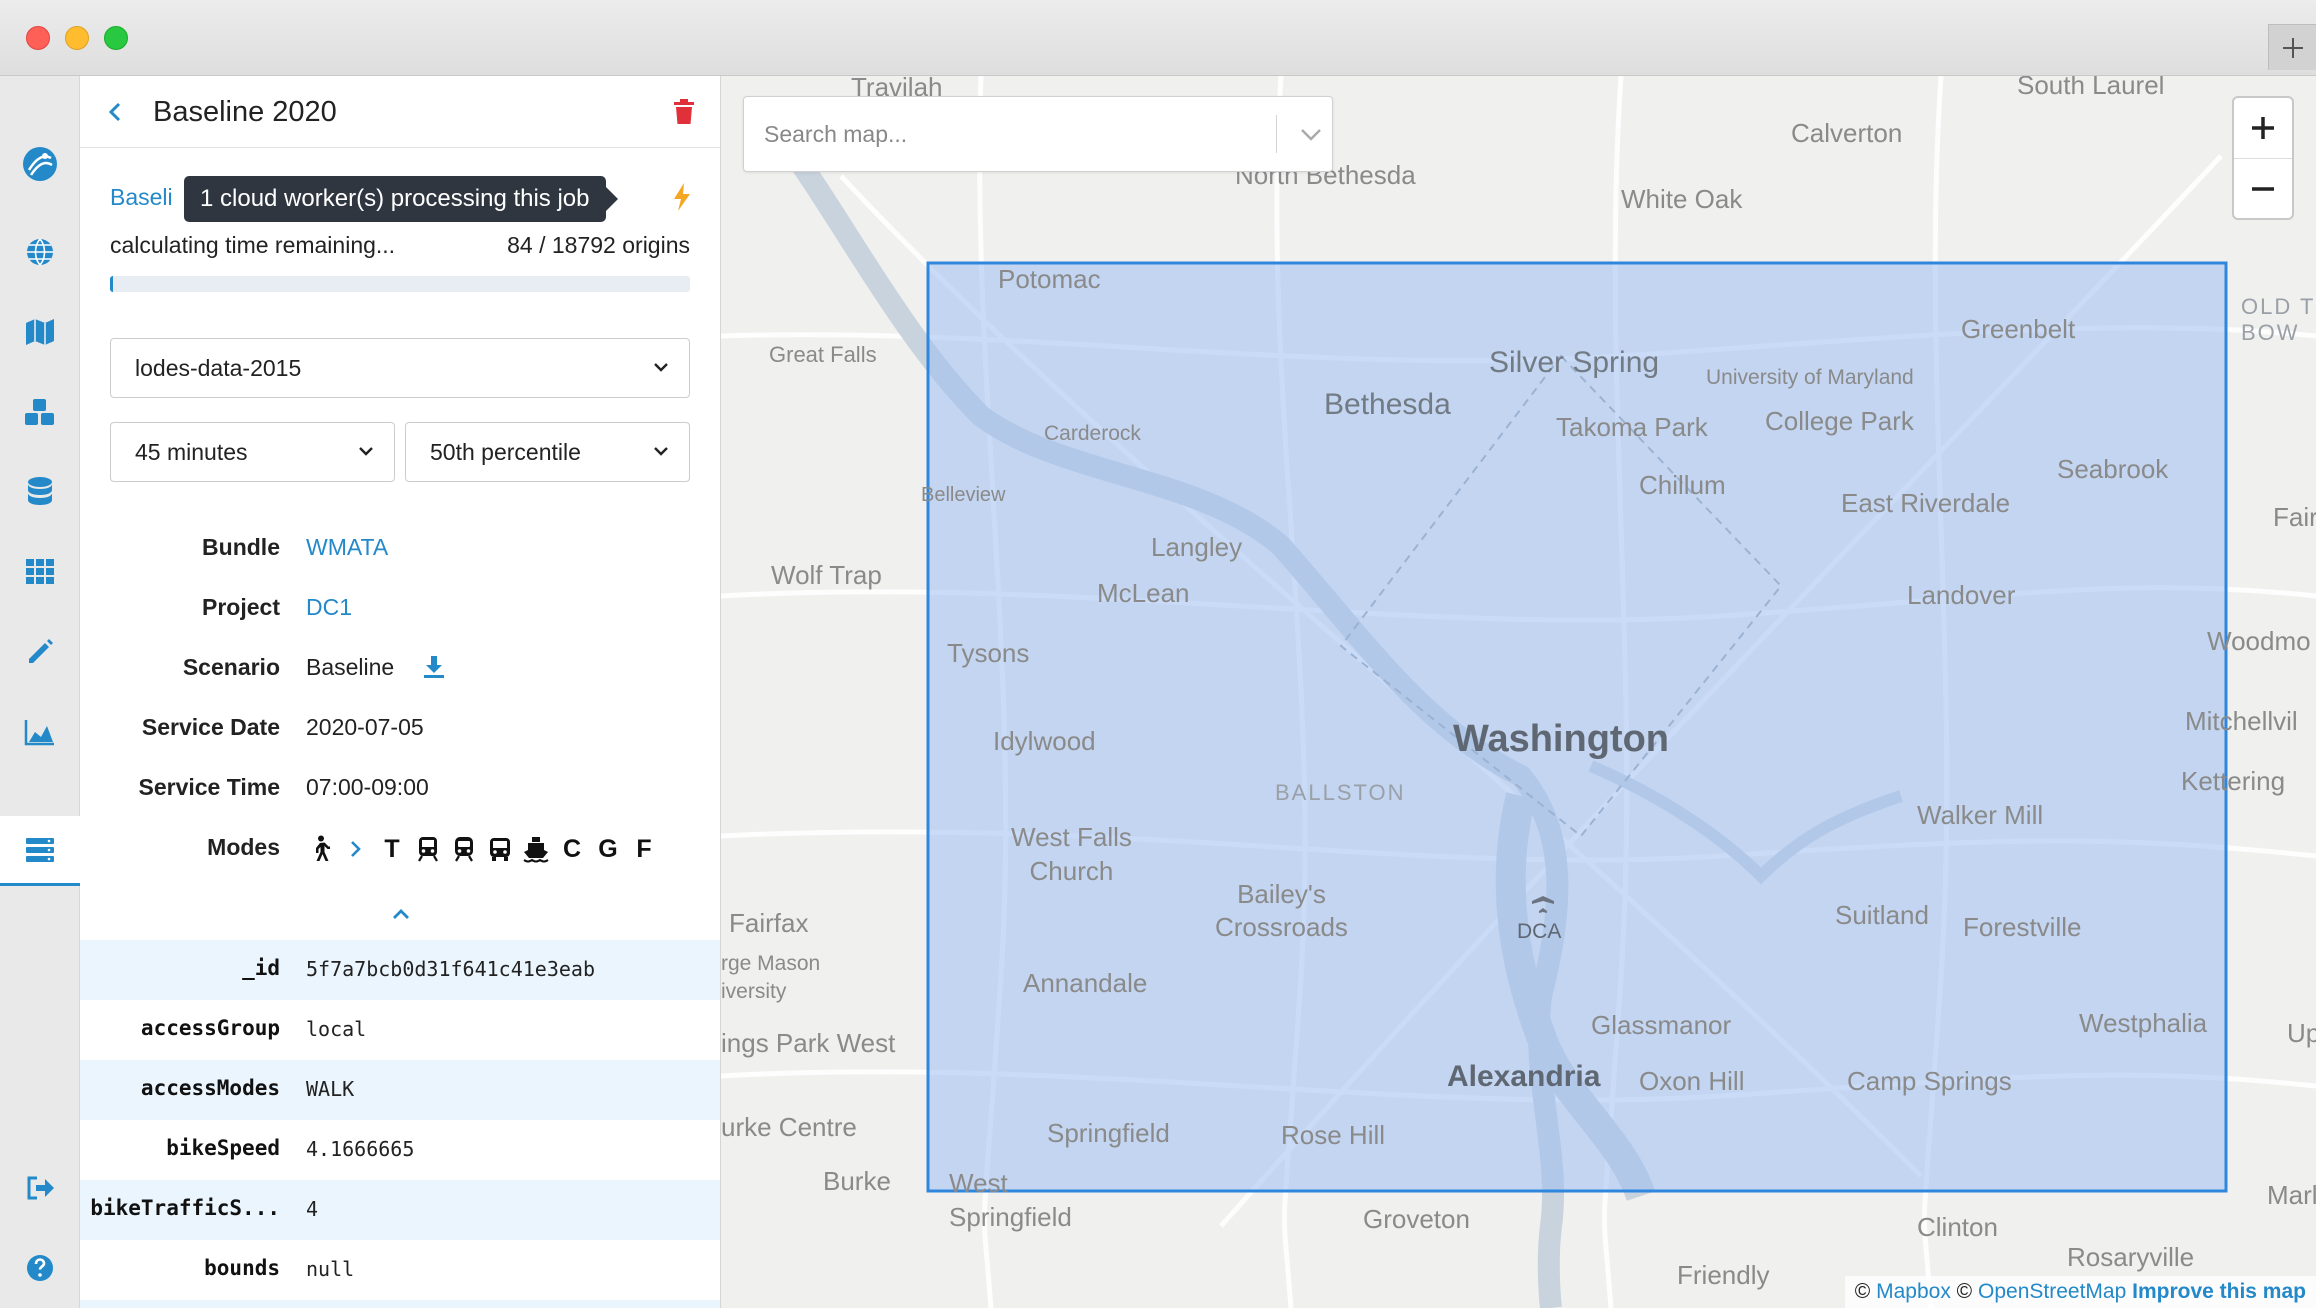  I want to click on map-label: Walker Mill, so click(1980, 815).